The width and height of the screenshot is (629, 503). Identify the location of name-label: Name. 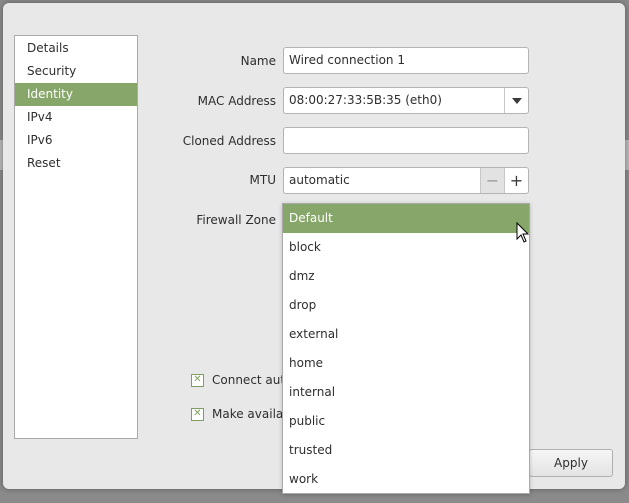
(258, 61).